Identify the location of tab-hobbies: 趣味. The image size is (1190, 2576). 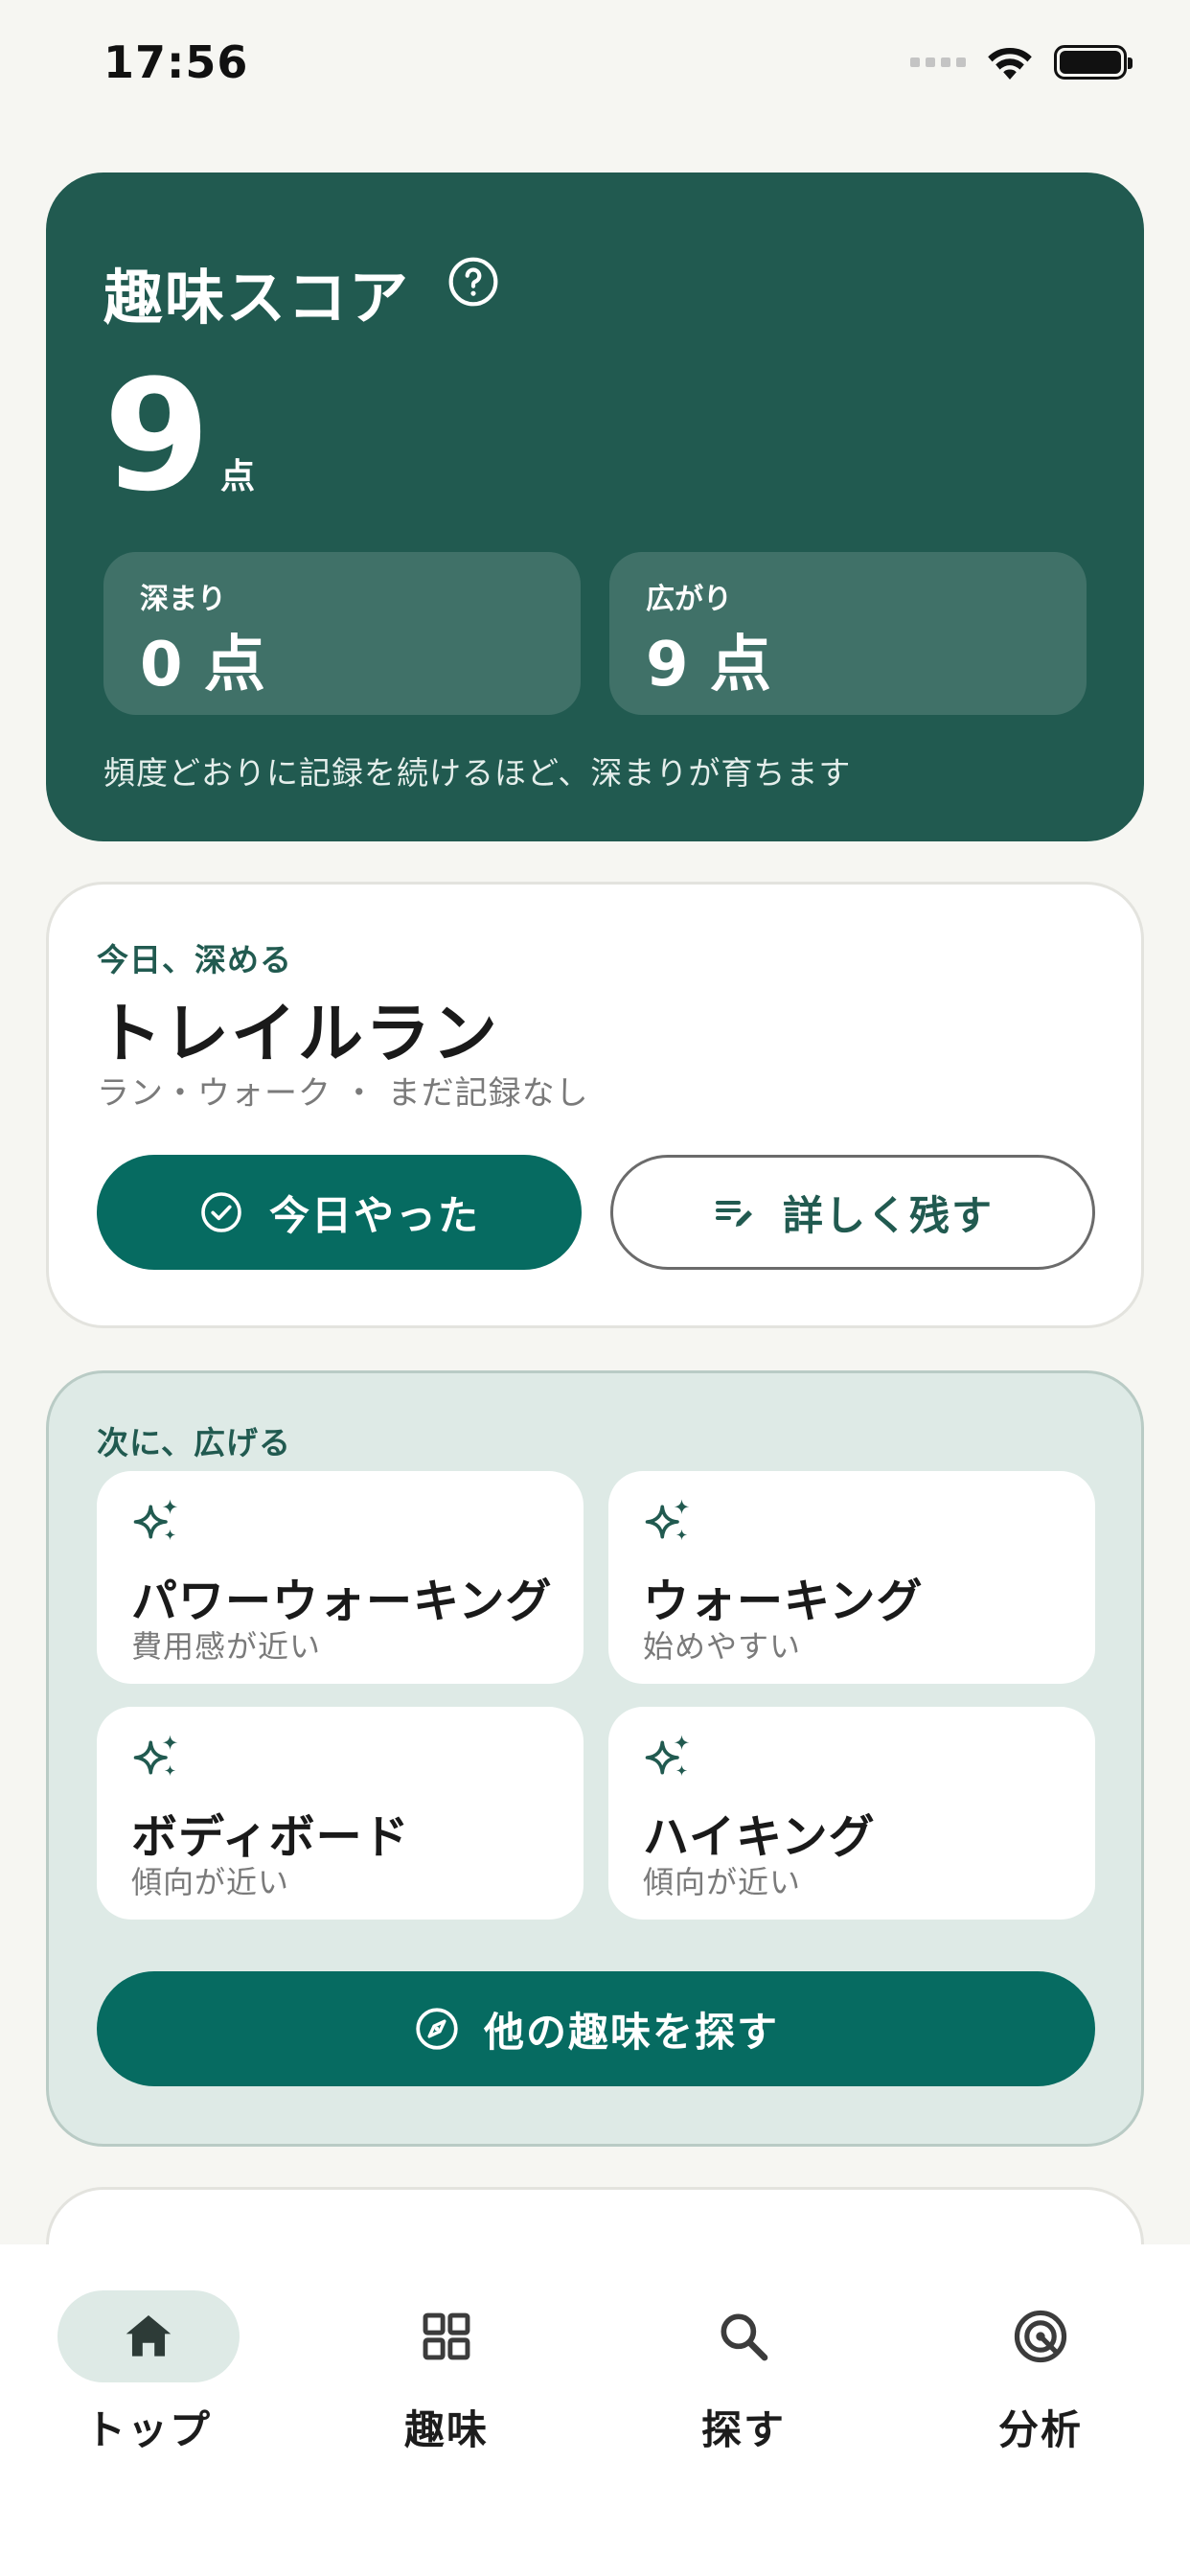
(447, 2376).